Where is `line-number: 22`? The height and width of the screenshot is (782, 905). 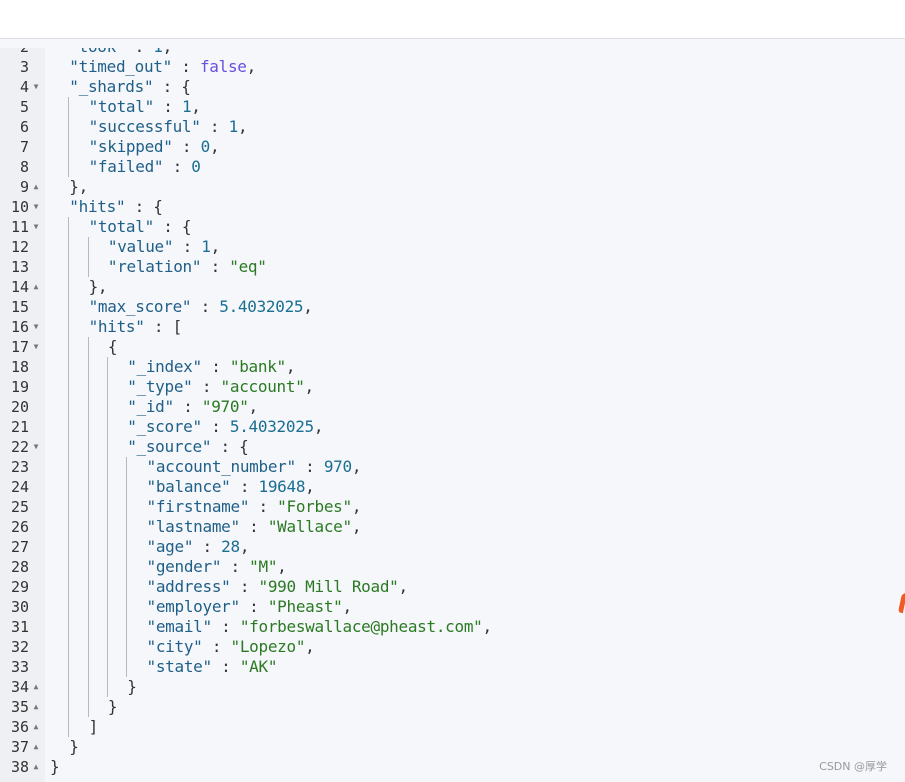
line-number: 22 is located at coordinates (19, 447).